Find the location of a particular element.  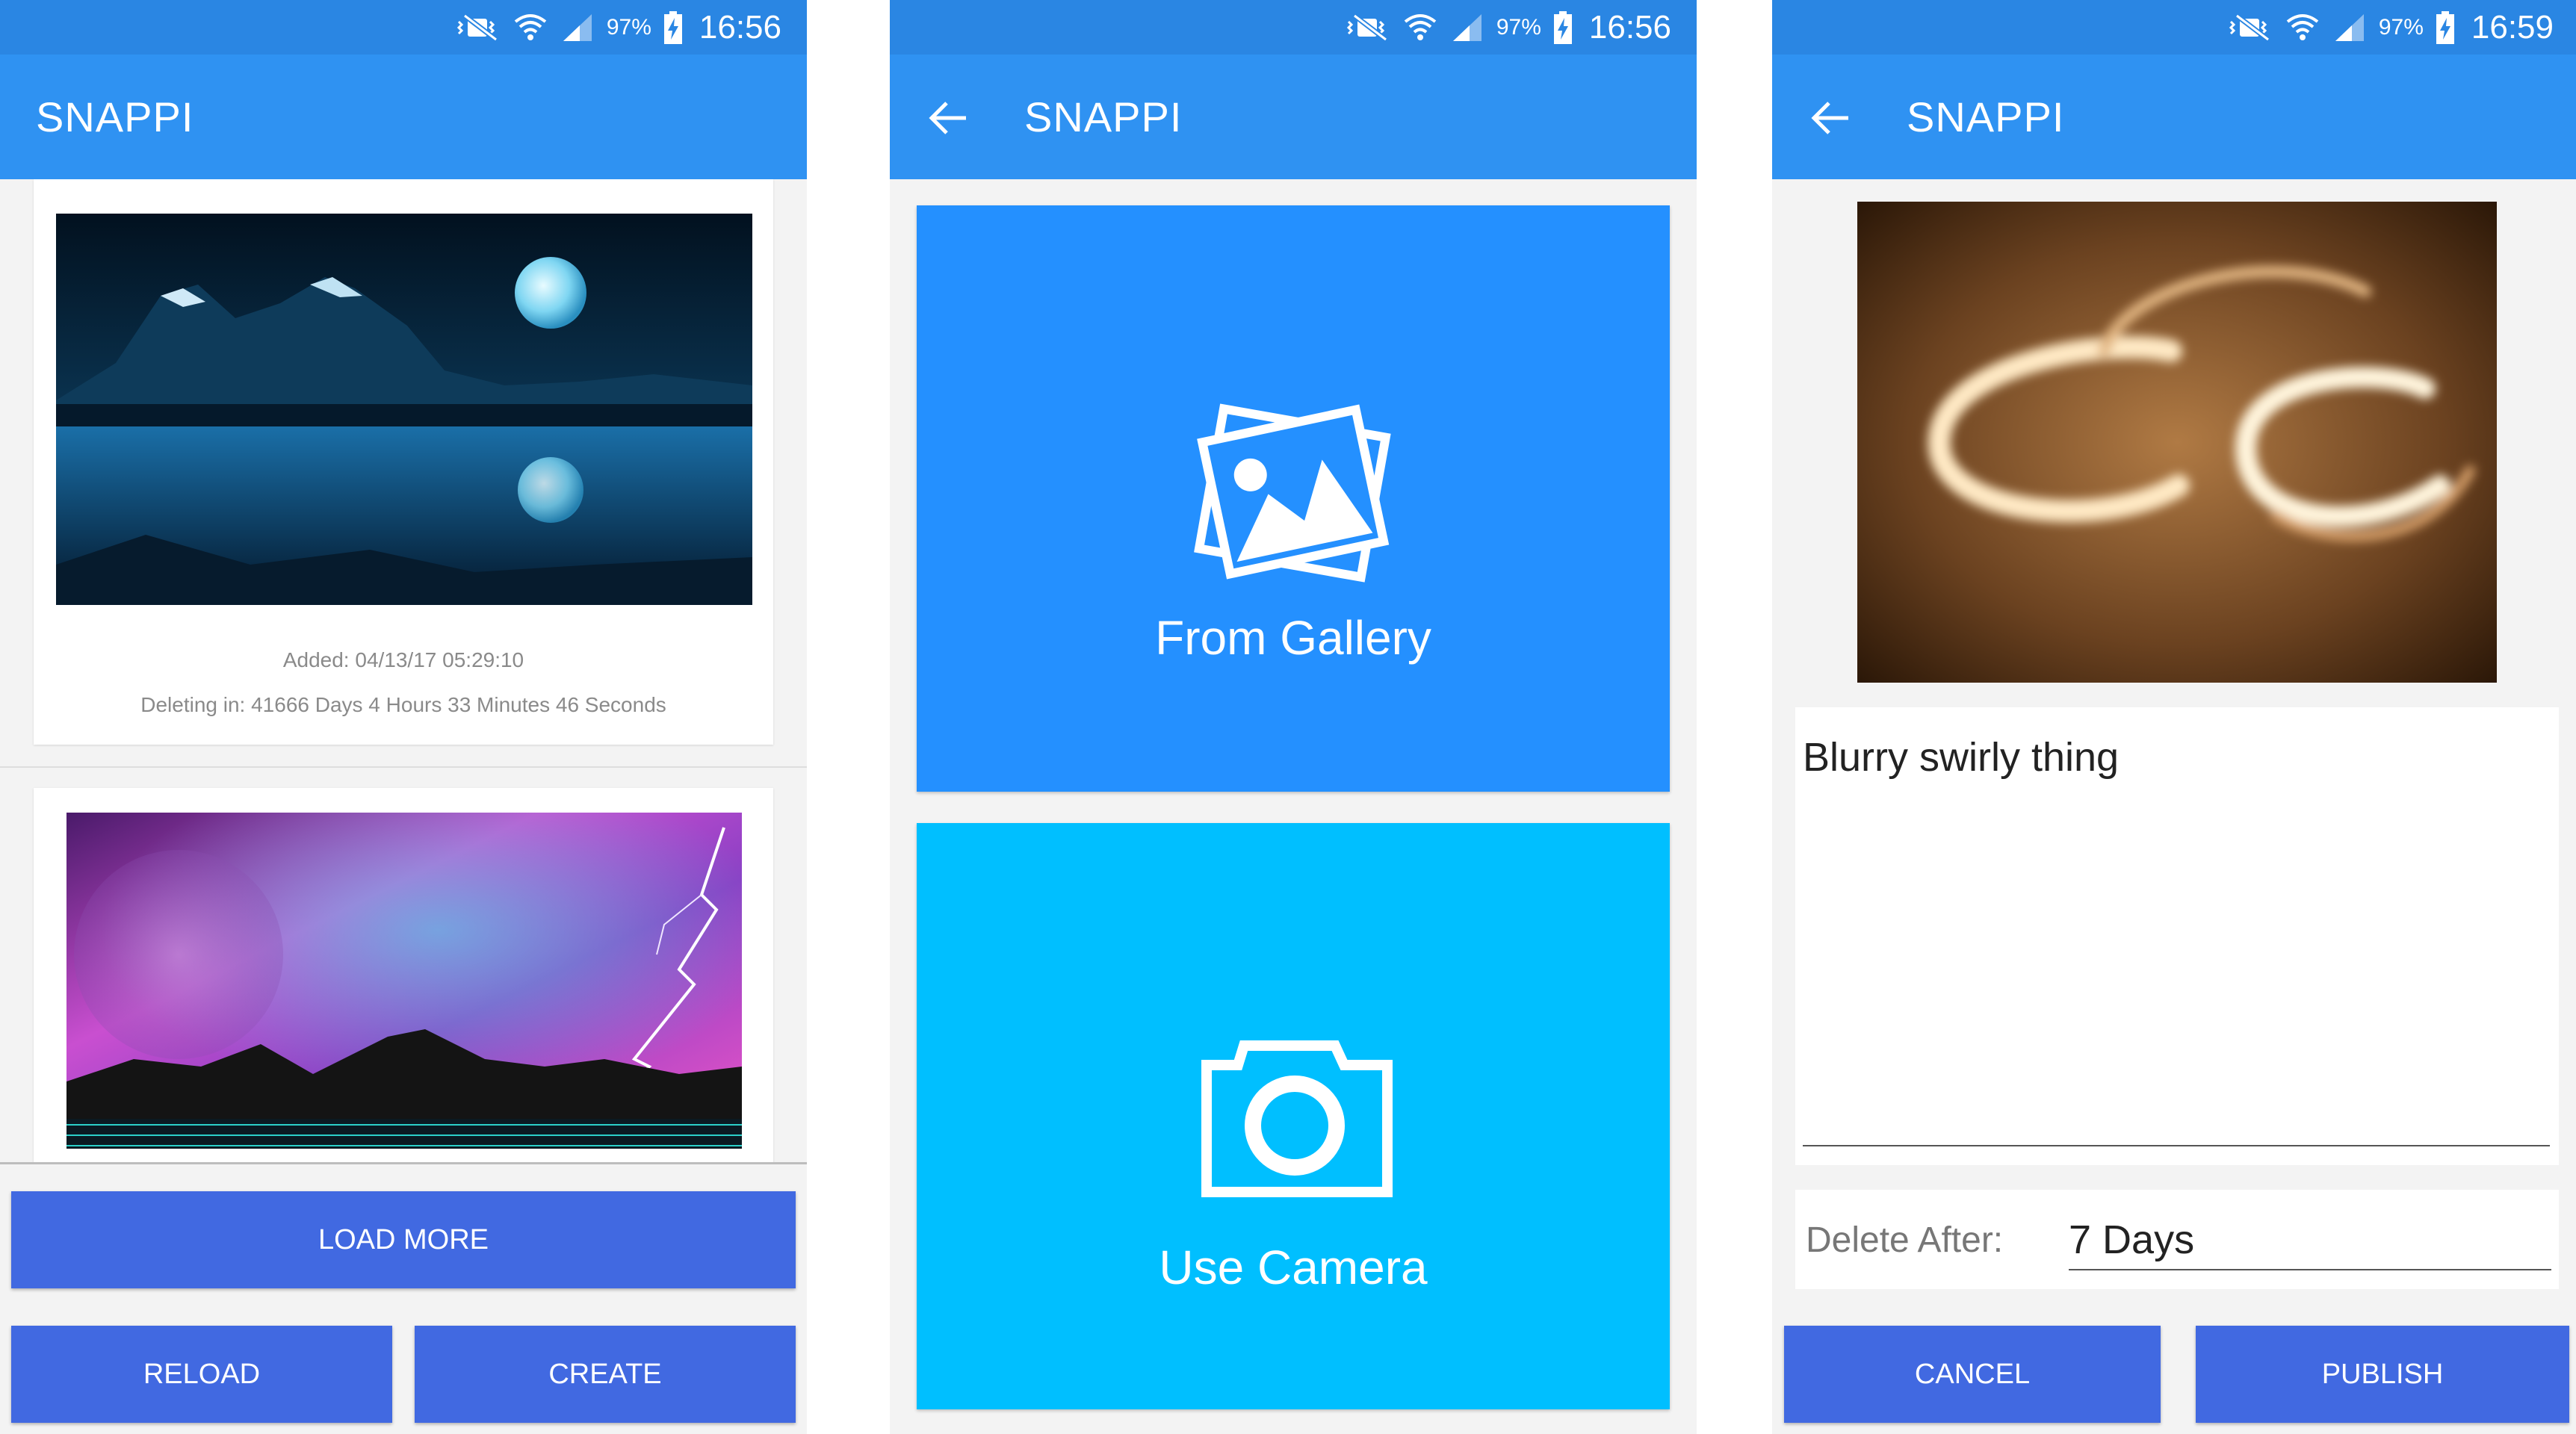

status-bar: 97% 16:59 is located at coordinates (2174, 27).